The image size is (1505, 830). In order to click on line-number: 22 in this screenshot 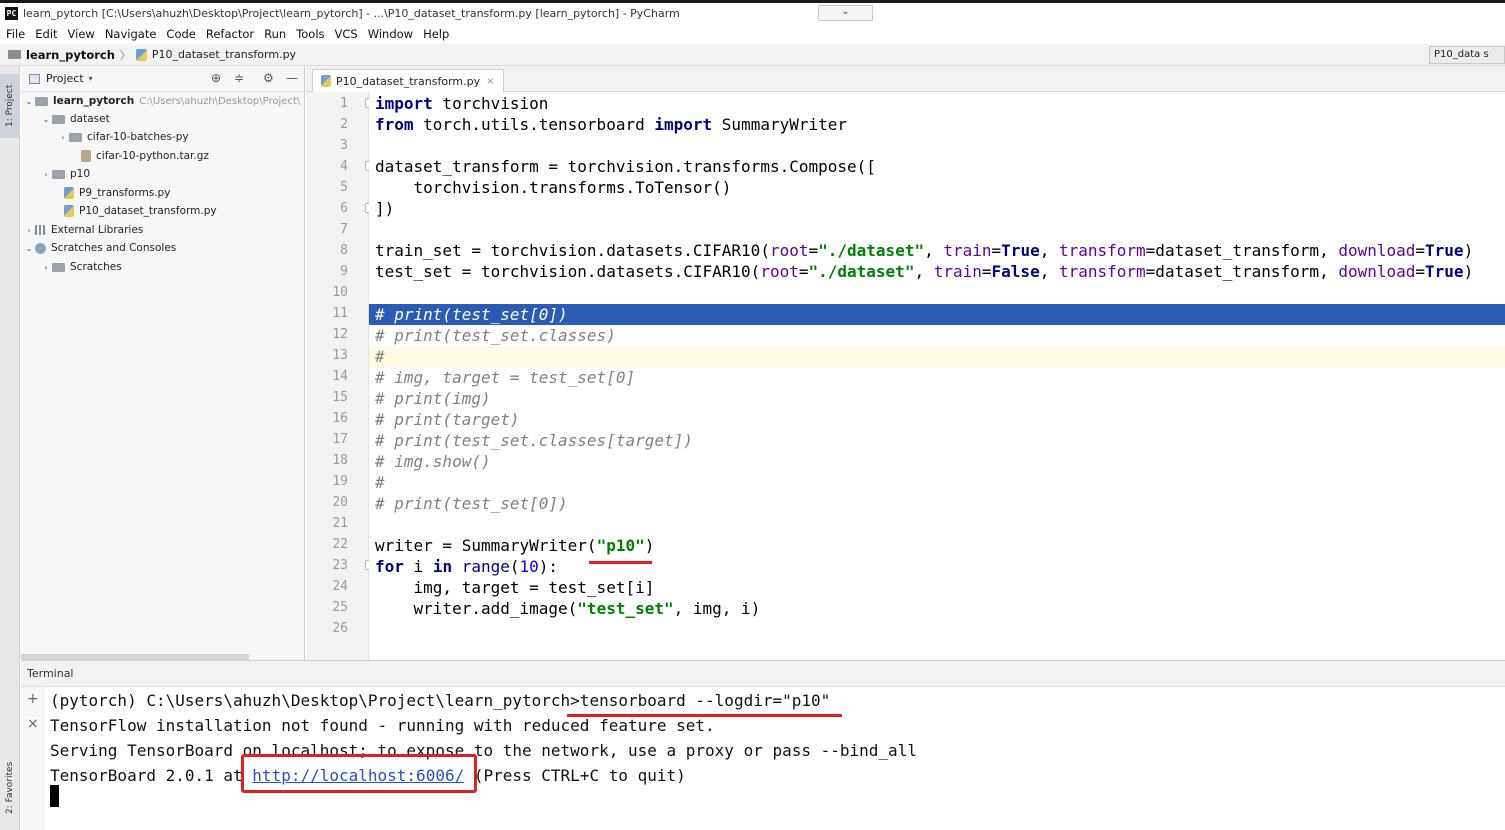, I will do `click(340, 544)`.